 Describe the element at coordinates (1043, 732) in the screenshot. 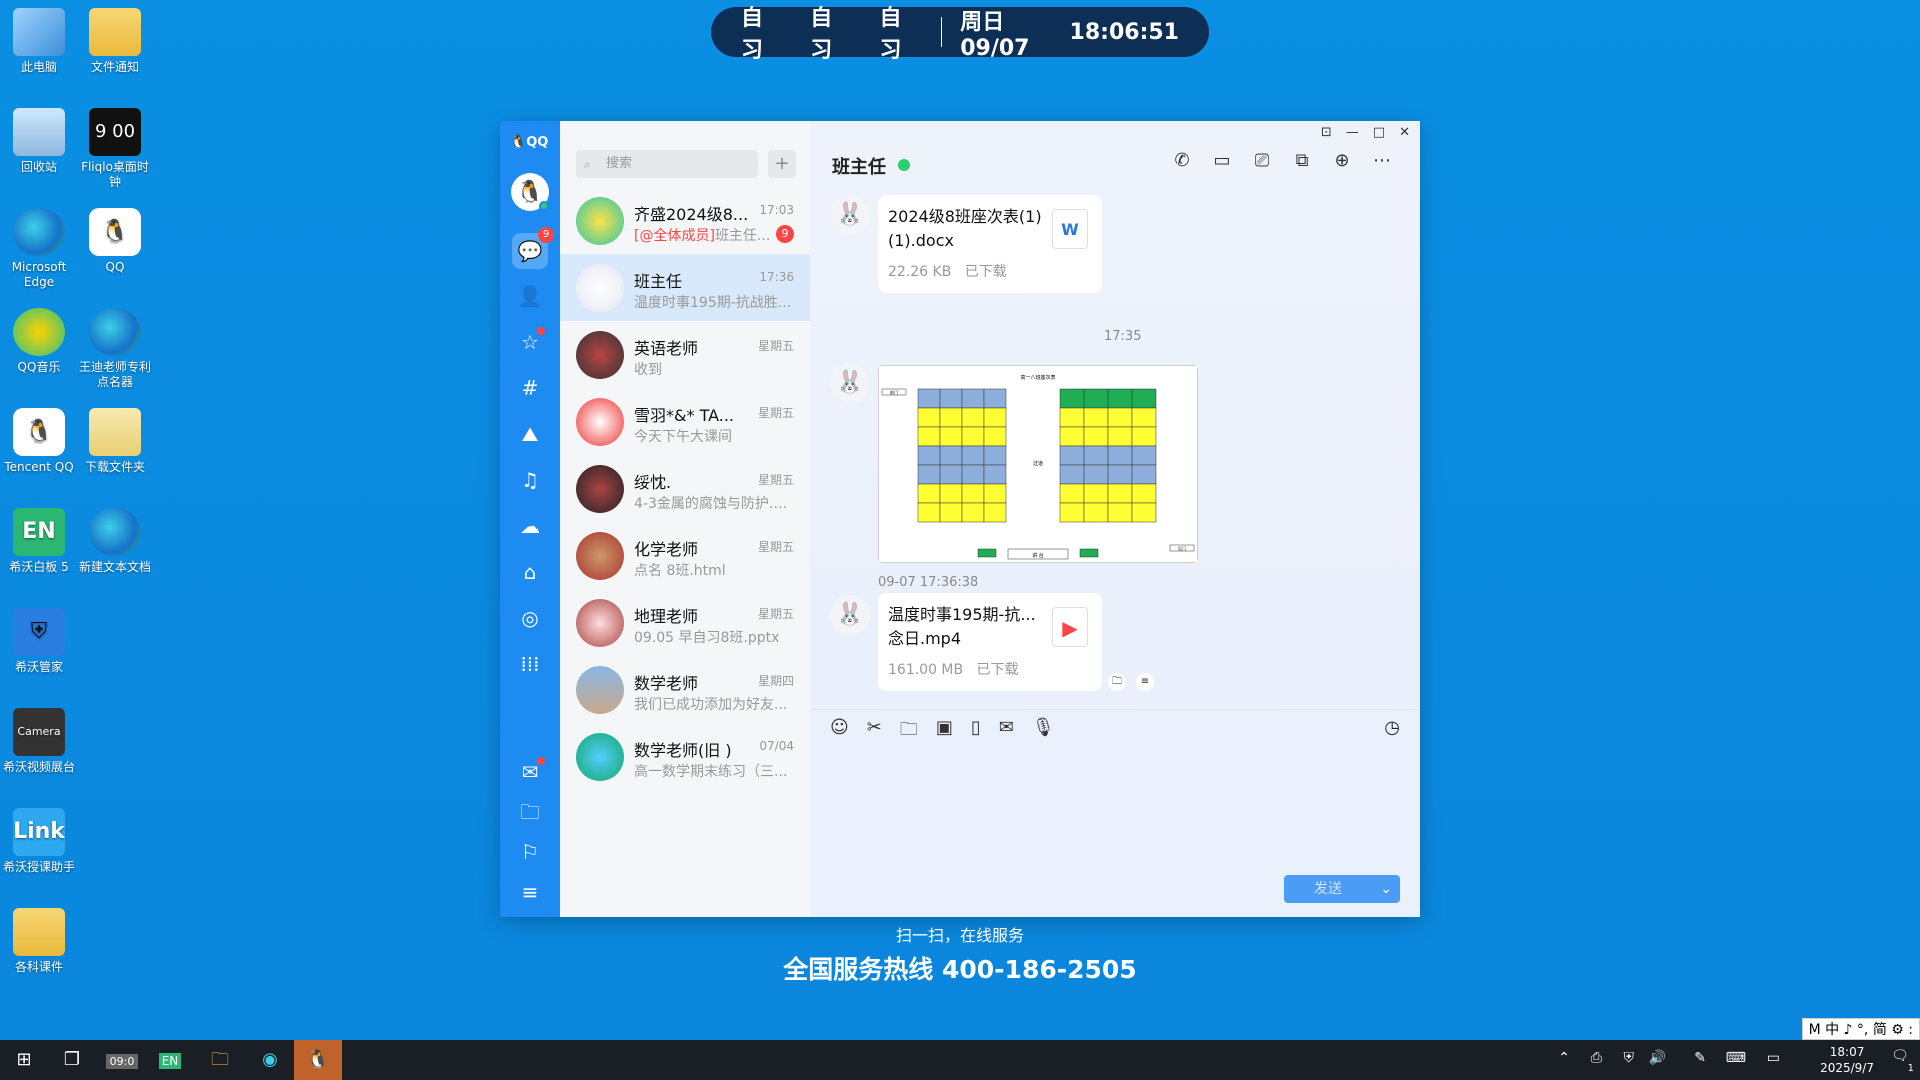

I see `microphone-icon: 🎙` at that location.